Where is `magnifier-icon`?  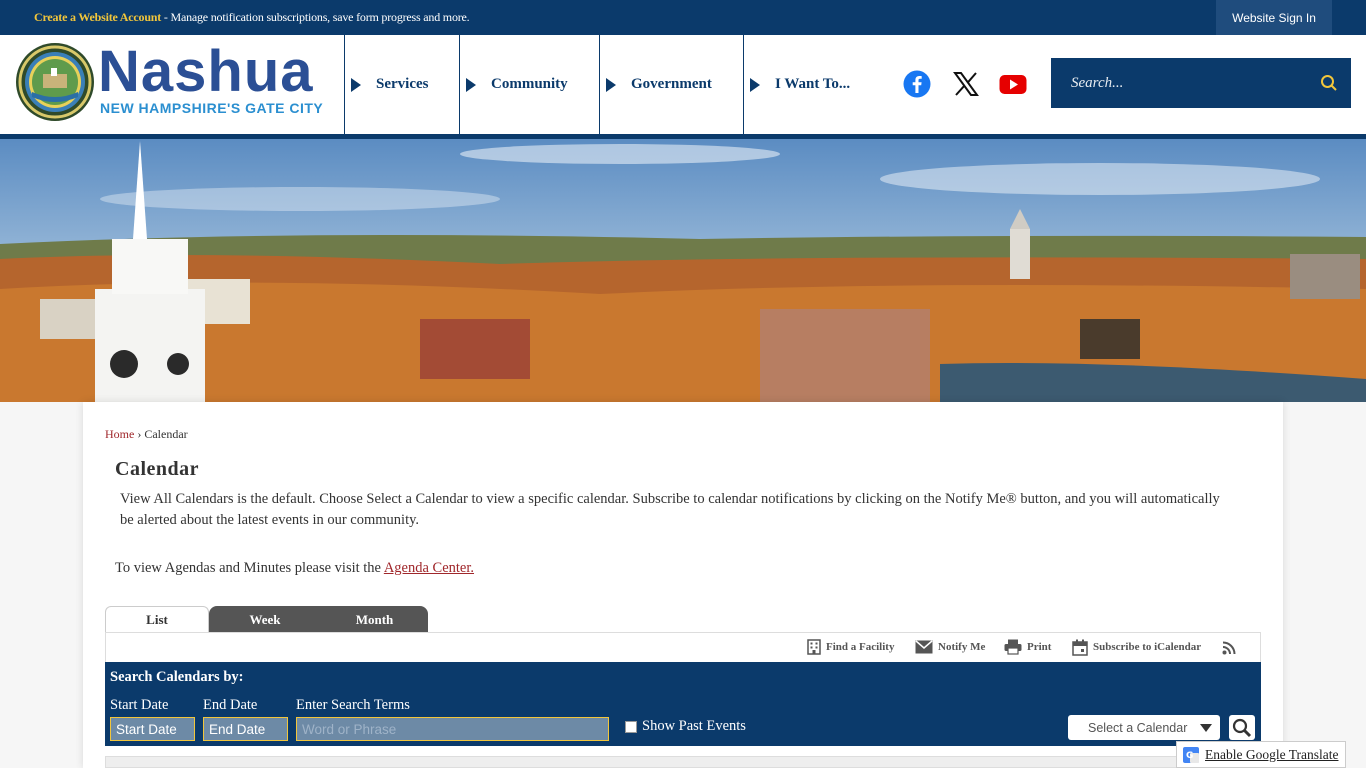 magnifier-icon is located at coordinates (1242, 727).